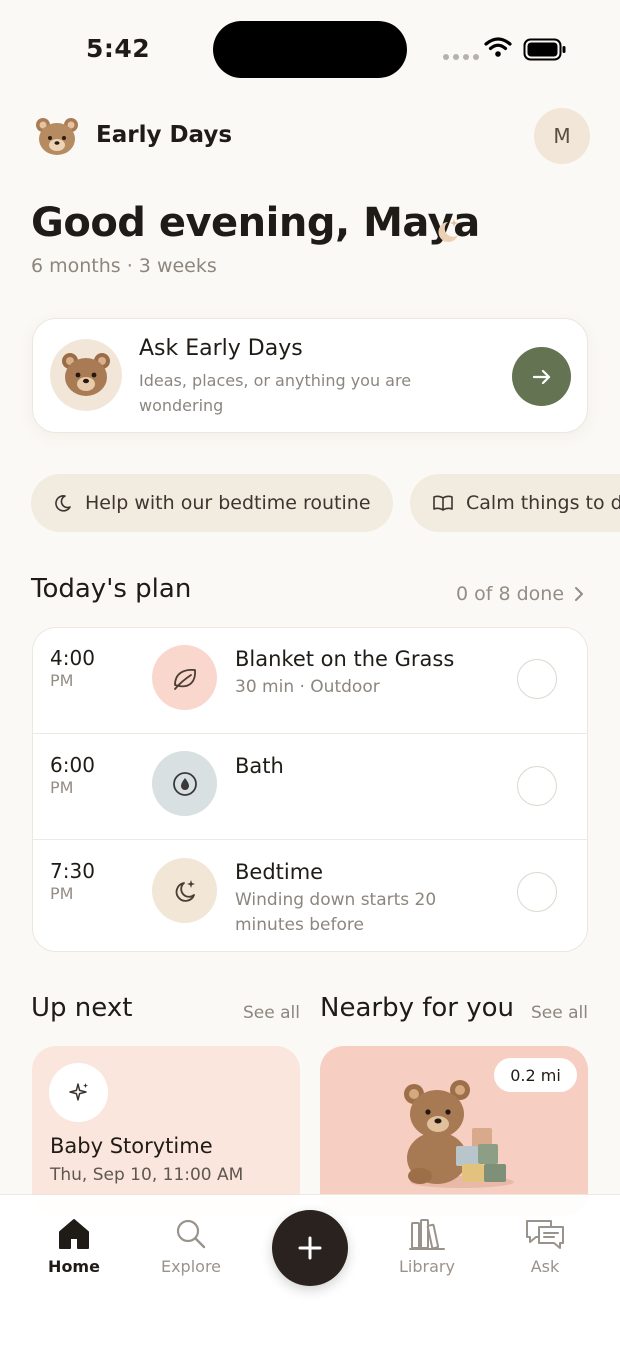 The height and width of the screenshot is (1348, 620). What do you see at coordinates (74, 1266) in the screenshot?
I see `tab-label: Home` at bounding box center [74, 1266].